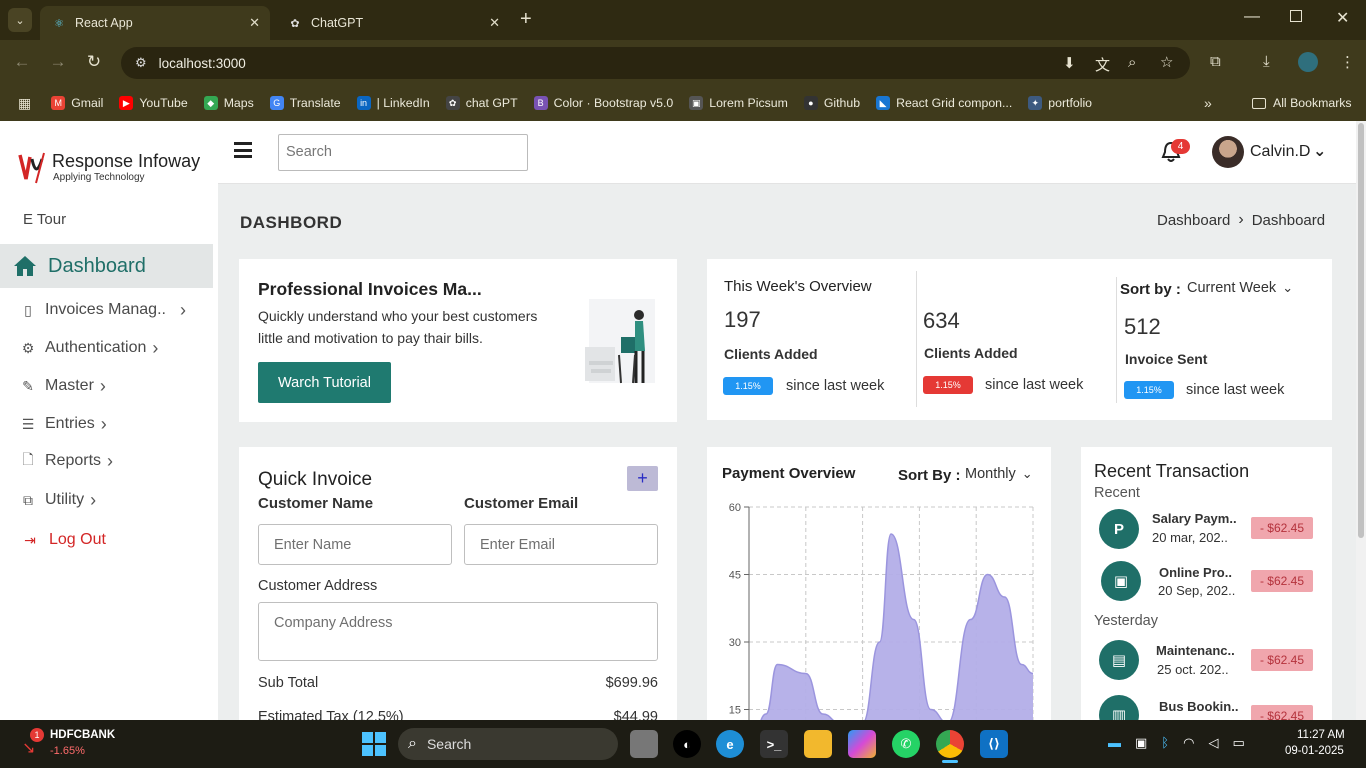  I want to click on tray-image-icon: ▣, so click(1141, 743).